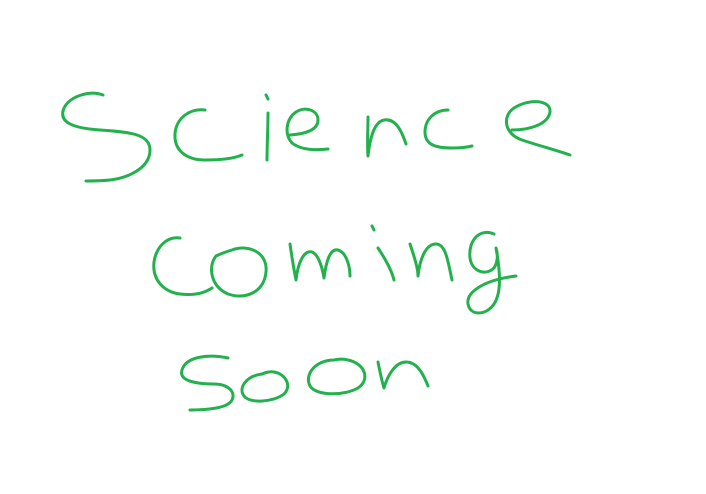  I want to click on stroke-i2-dot, so click(373, 228).